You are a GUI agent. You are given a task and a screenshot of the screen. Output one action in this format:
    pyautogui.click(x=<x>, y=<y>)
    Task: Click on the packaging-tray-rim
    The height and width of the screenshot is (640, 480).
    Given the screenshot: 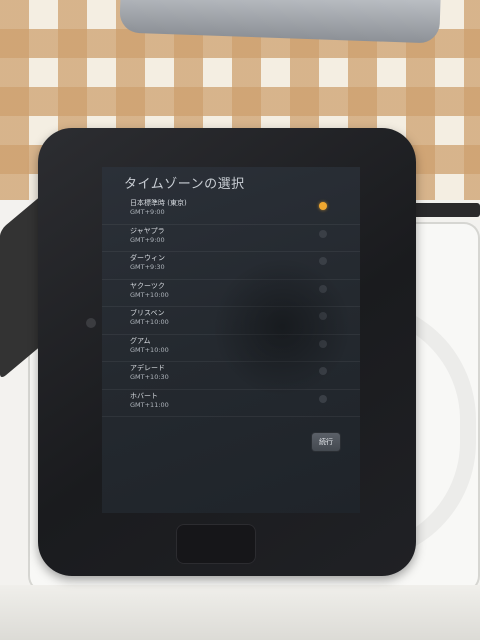 What is the action you would take?
    pyautogui.click(x=240, y=612)
    